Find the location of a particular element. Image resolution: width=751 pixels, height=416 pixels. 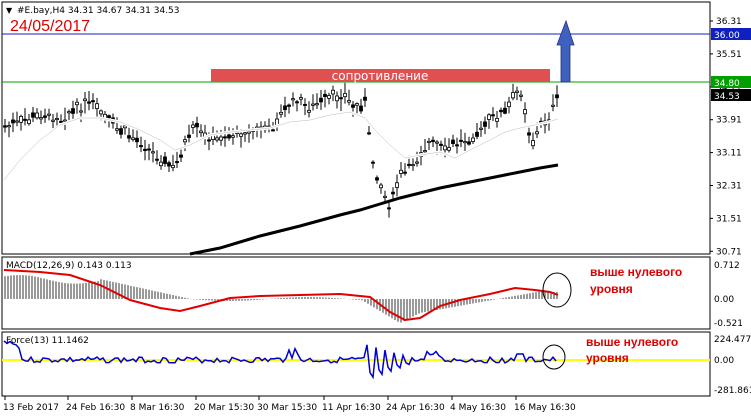

price-axis-label: 32.31 is located at coordinates (729, 187).